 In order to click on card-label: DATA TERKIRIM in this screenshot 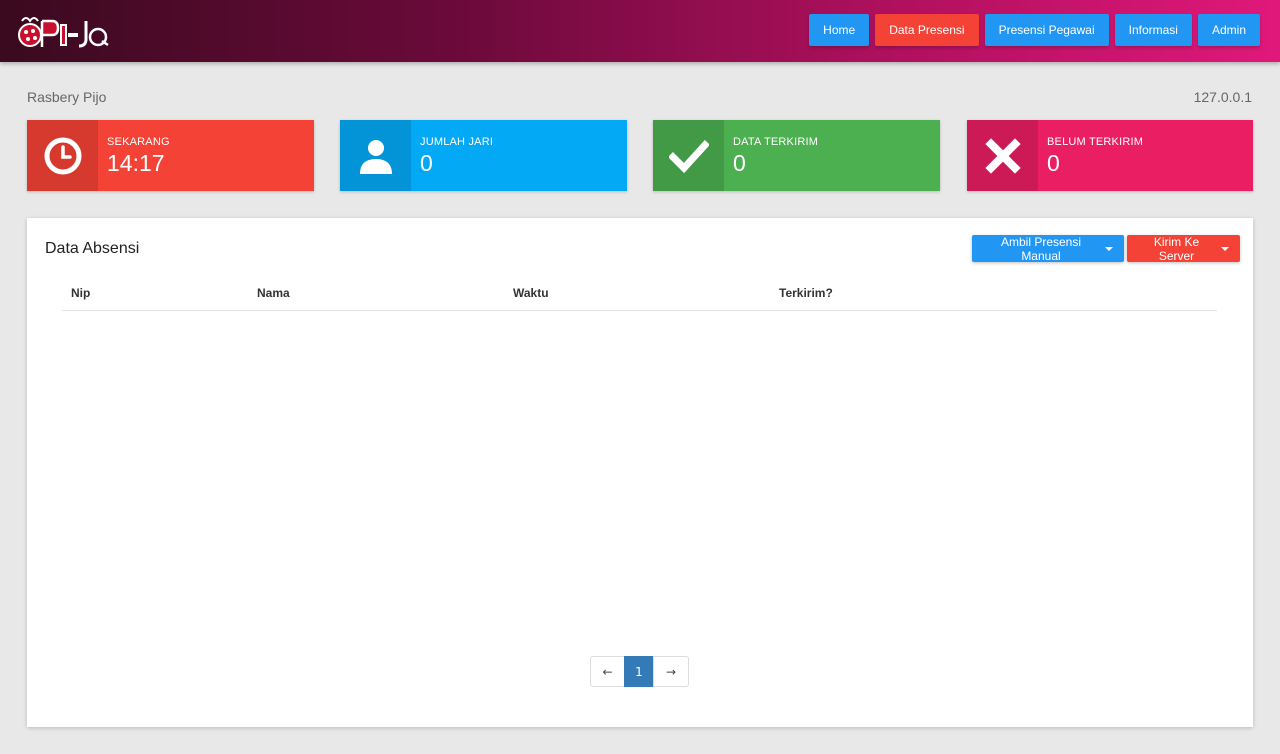, I will do `click(776, 142)`.